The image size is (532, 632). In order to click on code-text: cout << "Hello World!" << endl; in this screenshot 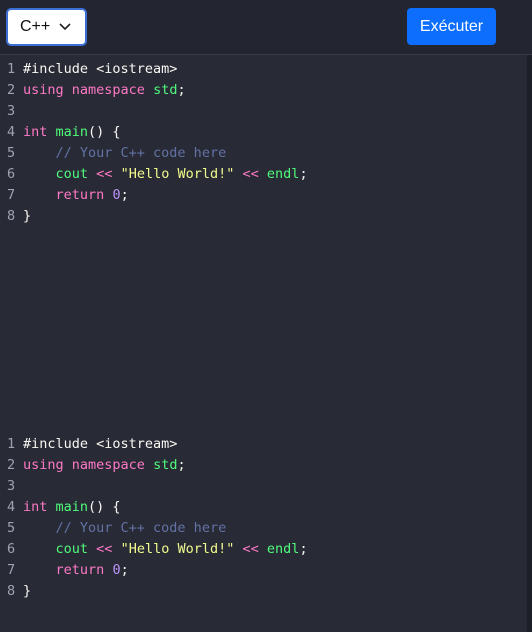, I will do `click(165, 549)`.